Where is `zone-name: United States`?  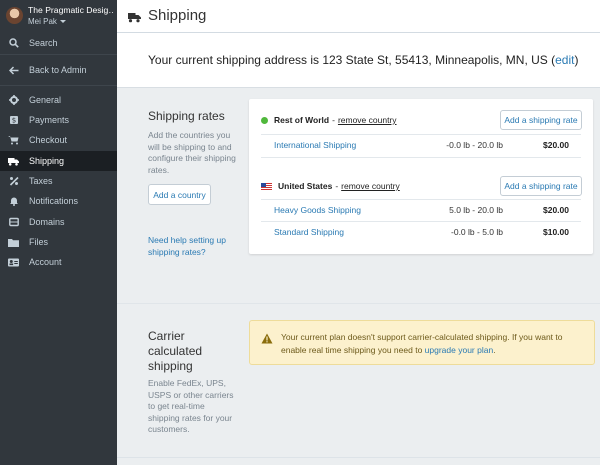
zone-name: United States is located at coordinates (305, 186).